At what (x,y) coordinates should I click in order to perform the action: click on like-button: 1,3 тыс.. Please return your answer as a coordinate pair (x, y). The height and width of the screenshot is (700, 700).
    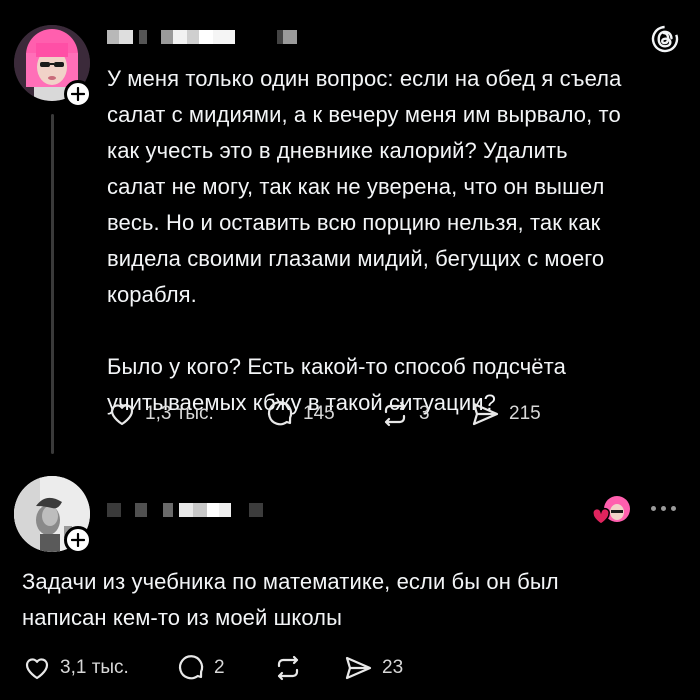
    Looking at the image, I should click on (186, 414).